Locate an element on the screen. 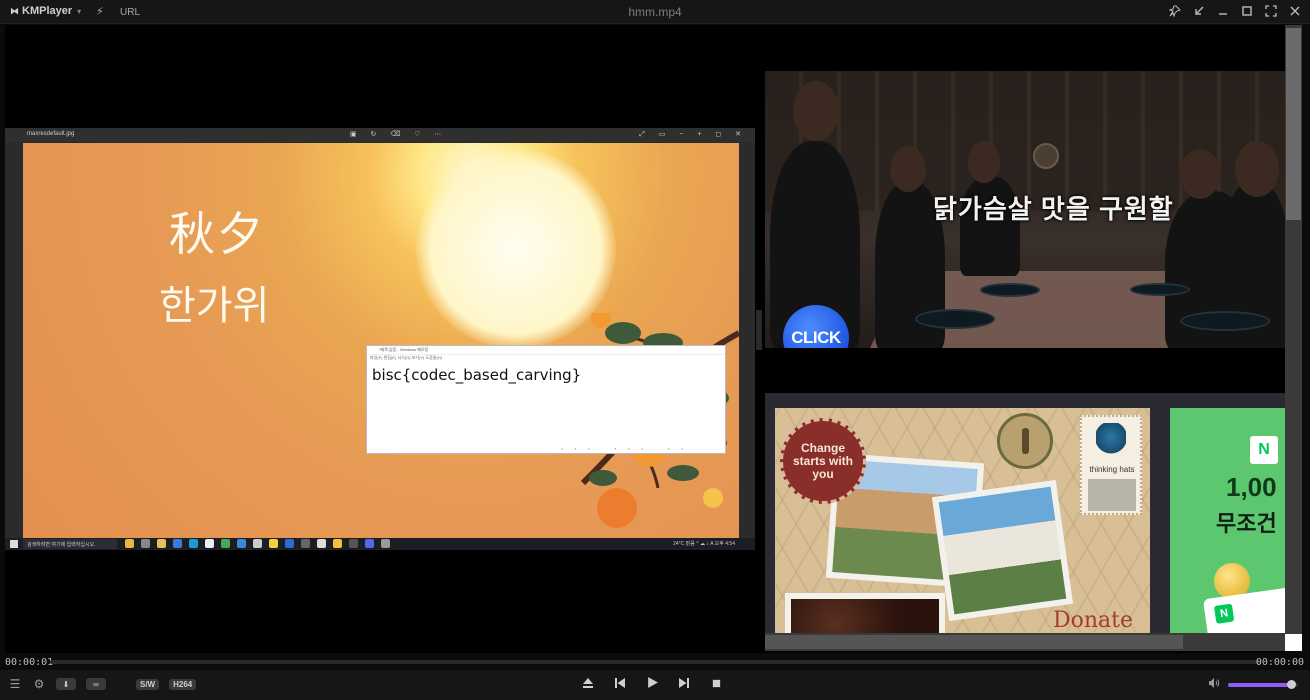 This screenshot has height=700, width=1310. seek-row: 00:00:01 00:00:00 is located at coordinates (655, 662).